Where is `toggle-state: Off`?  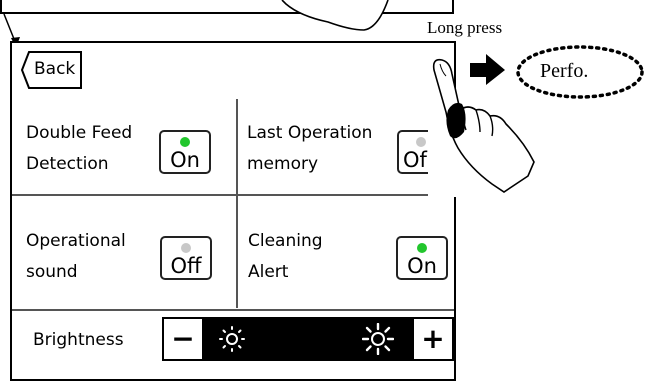 toggle-state: Off is located at coordinates (186, 266).